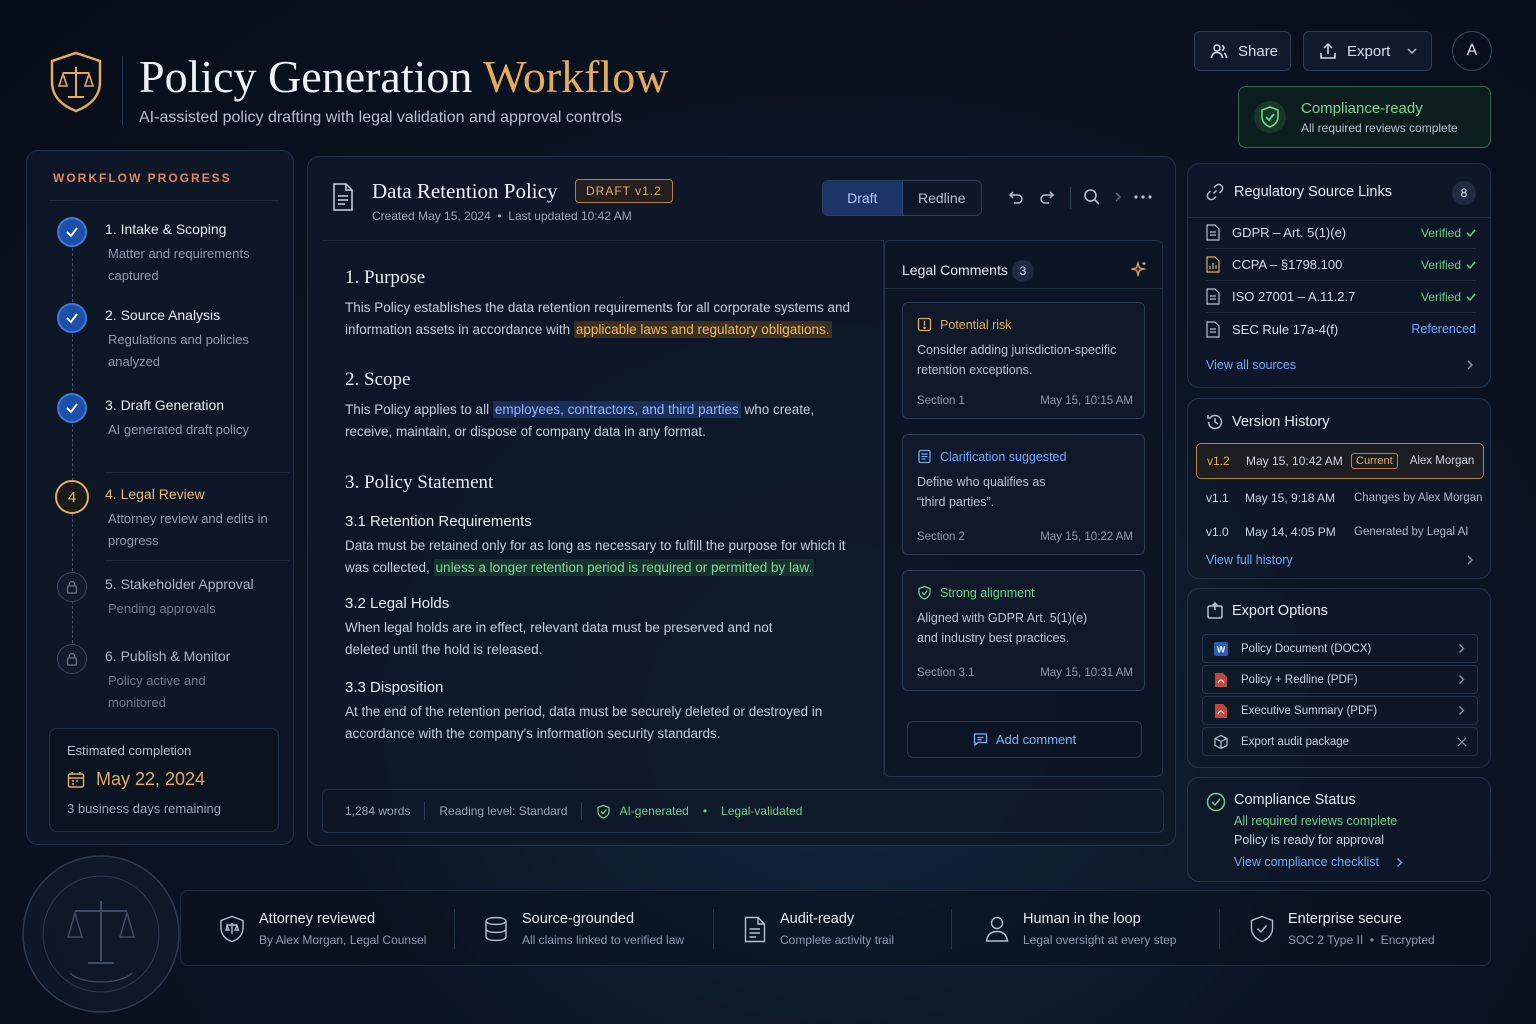 The width and height of the screenshot is (1536, 1024). Describe the element at coordinates (1340, 679) in the screenshot. I see `export-redline-pdf-row: Policy + Redline (PDF)` at that location.